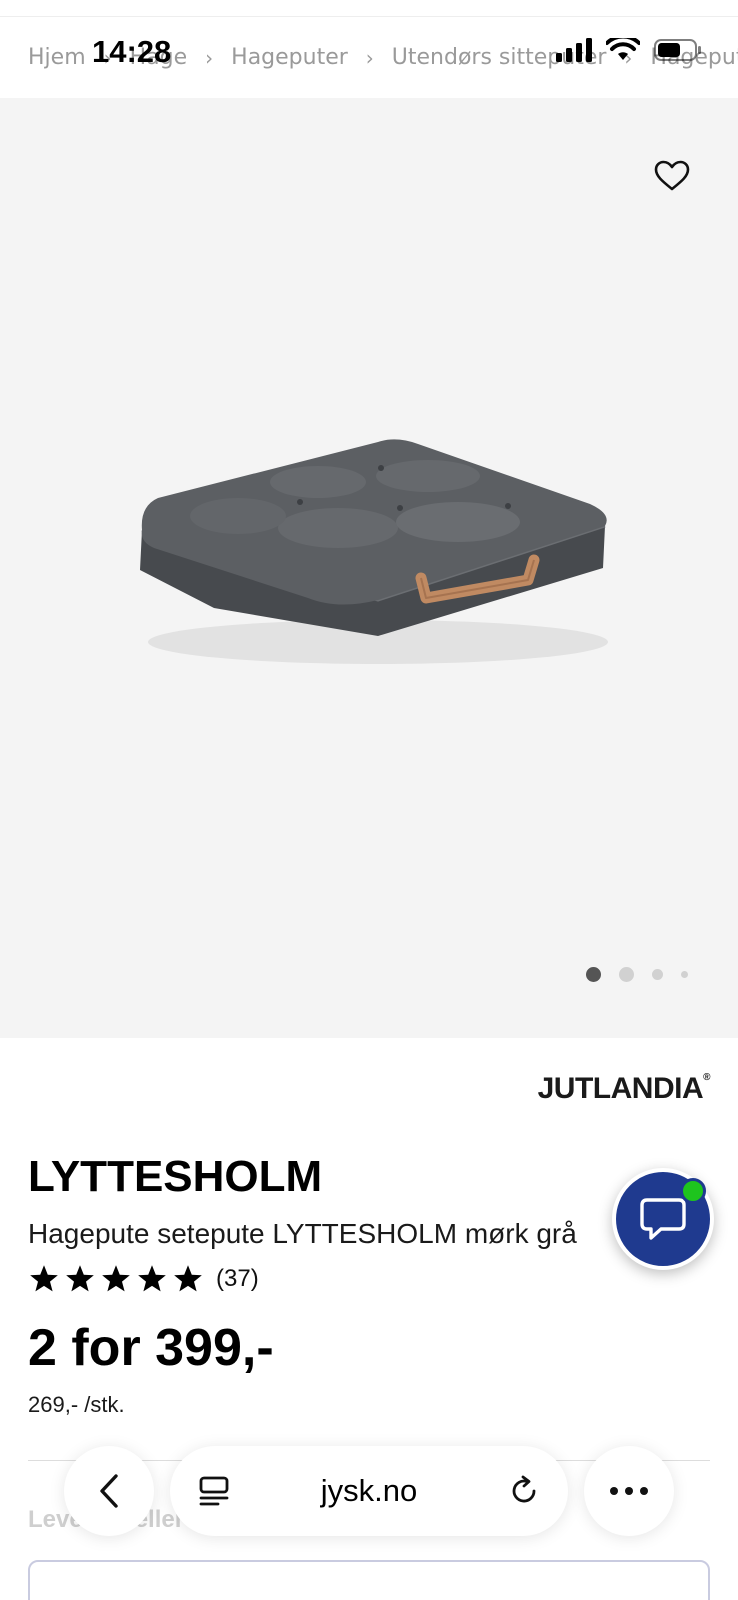 Image resolution: width=738 pixels, height=1600 pixels. What do you see at coordinates (214, 1491) in the screenshot?
I see `tabs-list-icon` at bounding box center [214, 1491].